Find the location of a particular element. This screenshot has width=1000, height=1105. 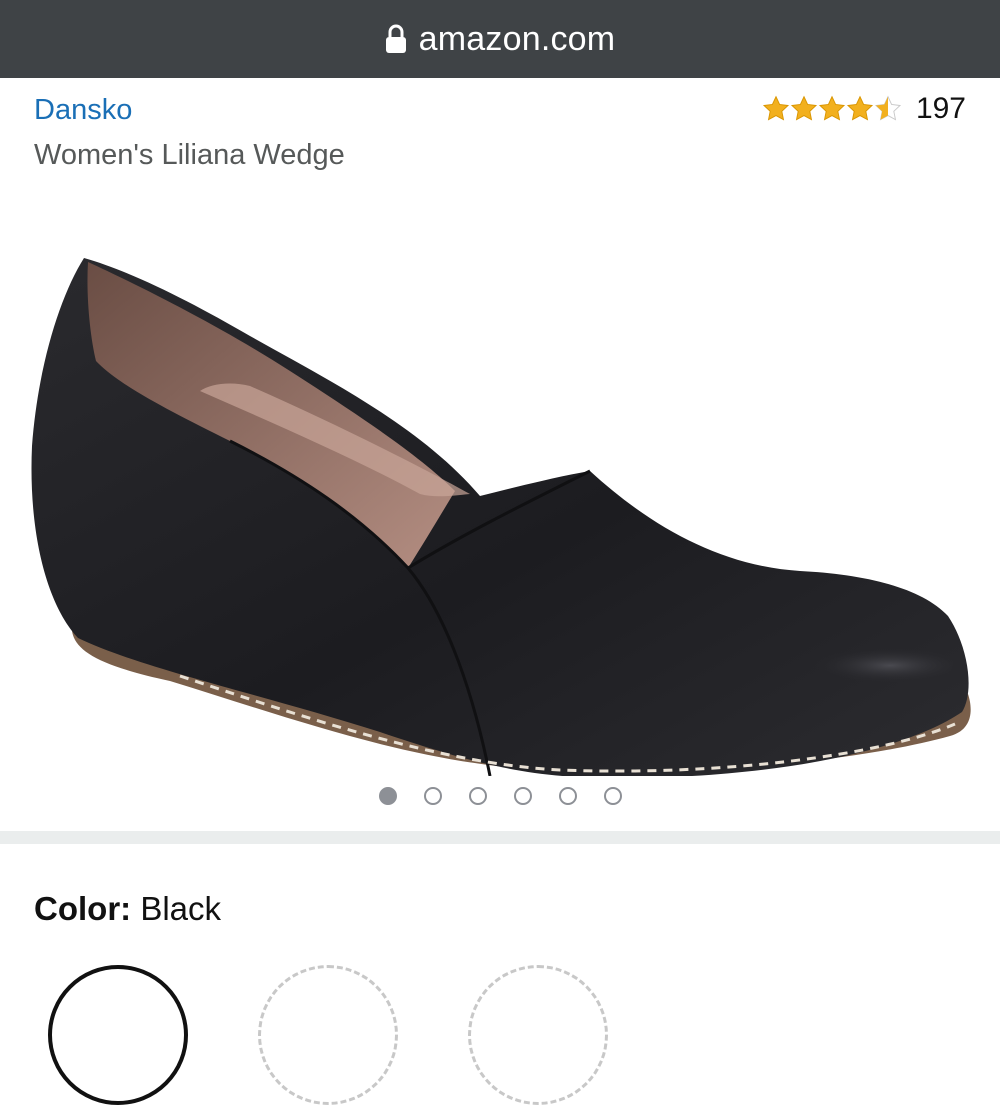

product-title: Women's Liliana Wedge is located at coordinates (189, 155).